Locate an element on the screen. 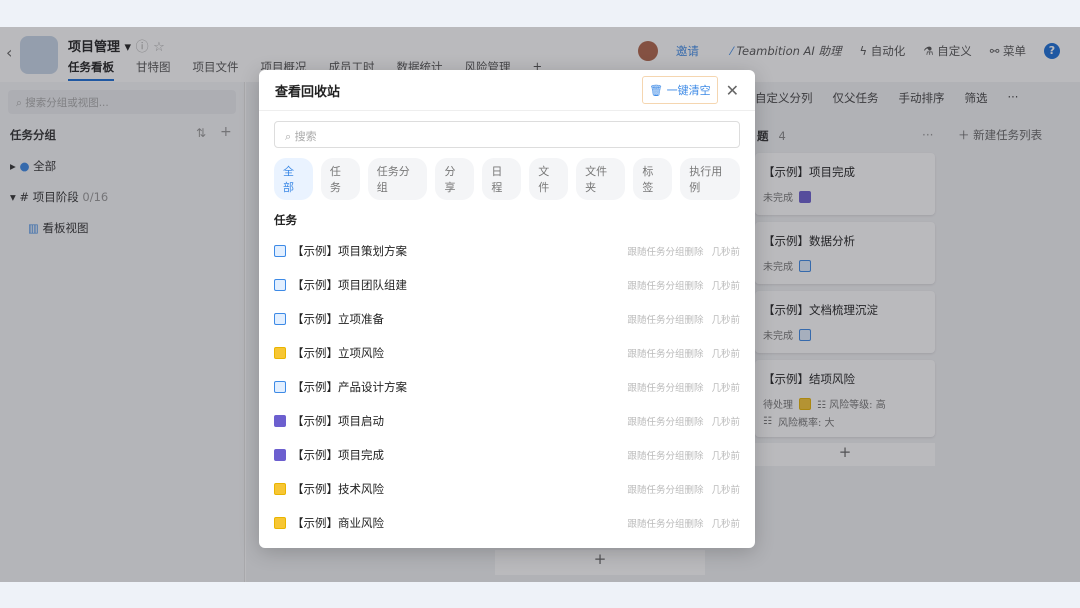 The height and width of the screenshot is (608, 1080). item-name: 【示例】项目启动 is located at coordinates (338, 421).